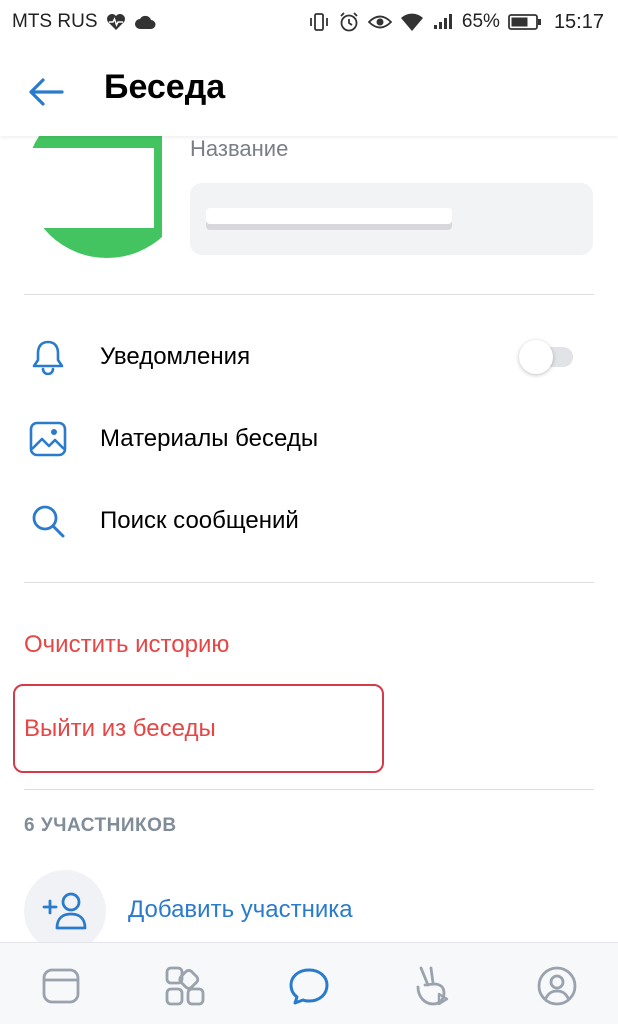 Image resolution: width=618 pixels, height=1024 pixels. I want to click on search-label: Поиск сообщений, so click(199, 520).